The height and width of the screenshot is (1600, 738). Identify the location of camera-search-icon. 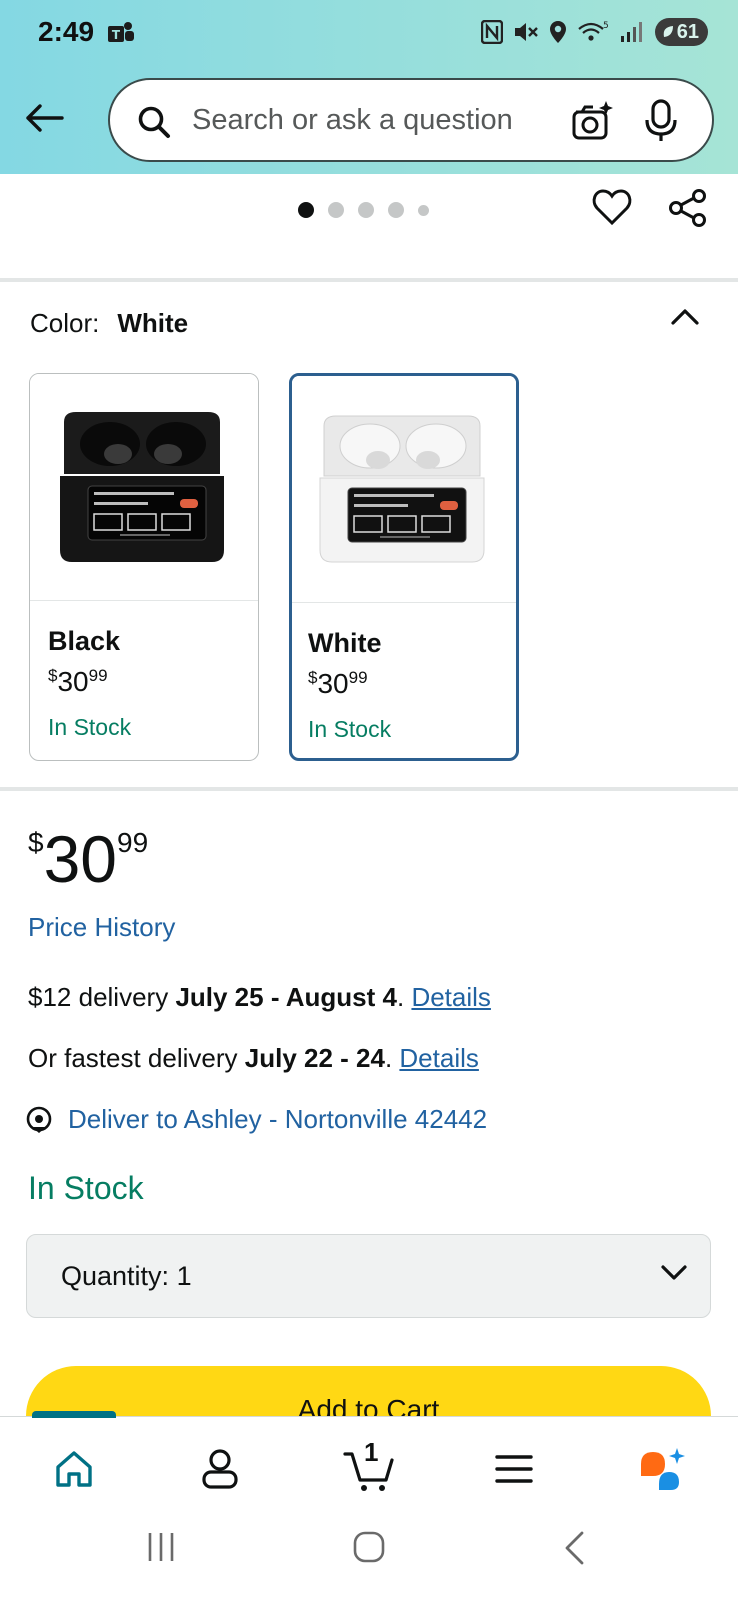
(592, 121).